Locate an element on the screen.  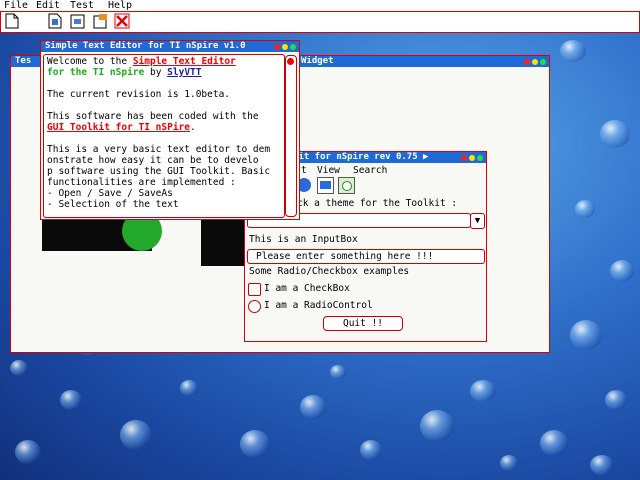
platform-text: for the TI nSpire is located at coordinates (96, 72).